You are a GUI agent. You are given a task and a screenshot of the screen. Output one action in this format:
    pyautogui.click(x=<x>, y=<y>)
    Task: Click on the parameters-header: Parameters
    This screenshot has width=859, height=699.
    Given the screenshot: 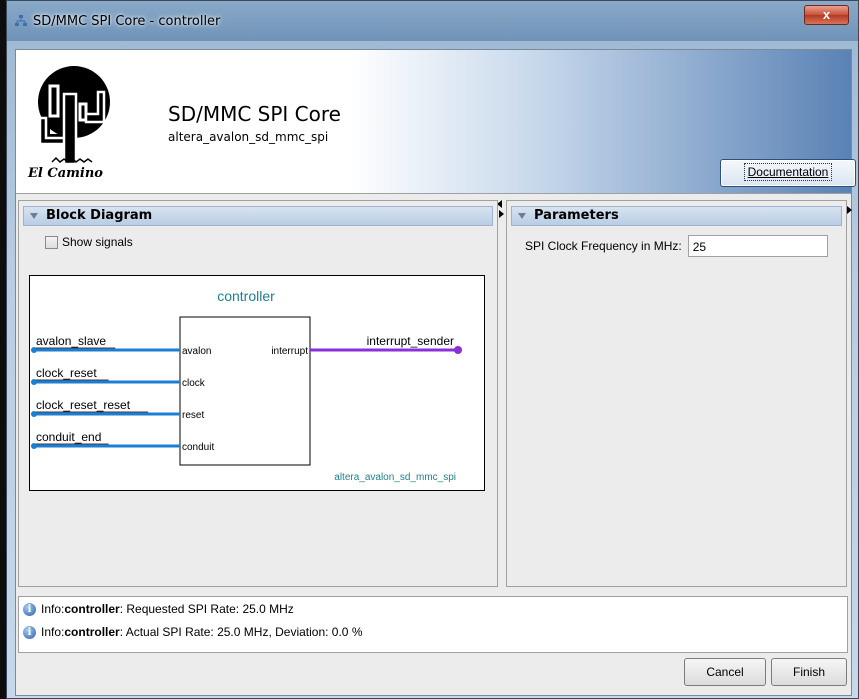 What is the action you would take?
    pyautogui.click(x=676, y=216)
    